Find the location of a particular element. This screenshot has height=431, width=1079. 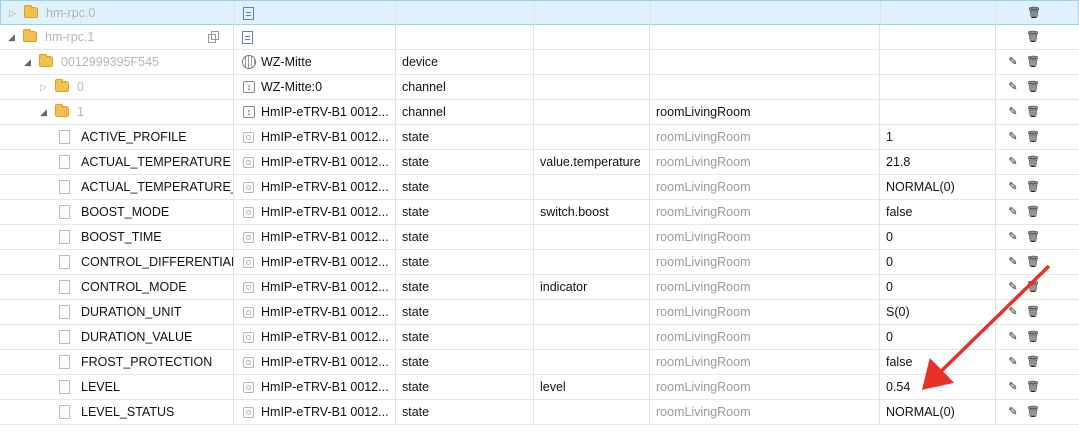

tree-row: ◢ hm-rpc.1 🗑 is located at coordinates (539, 37).